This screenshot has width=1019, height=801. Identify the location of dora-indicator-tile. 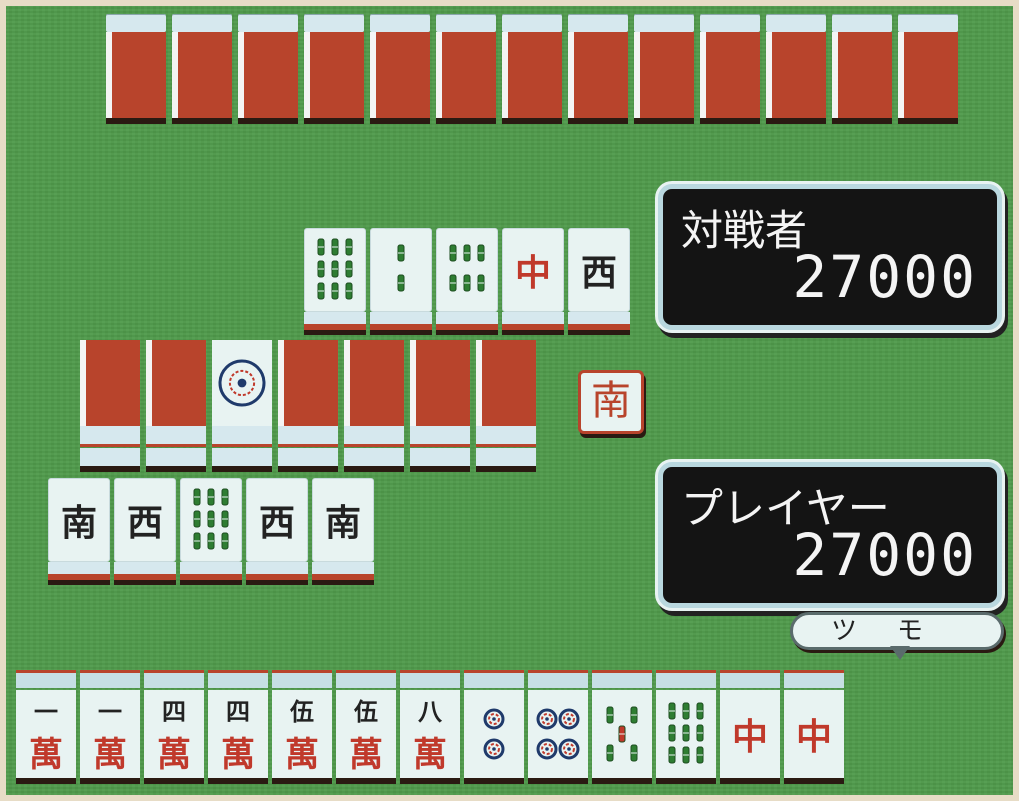
(243, 408).